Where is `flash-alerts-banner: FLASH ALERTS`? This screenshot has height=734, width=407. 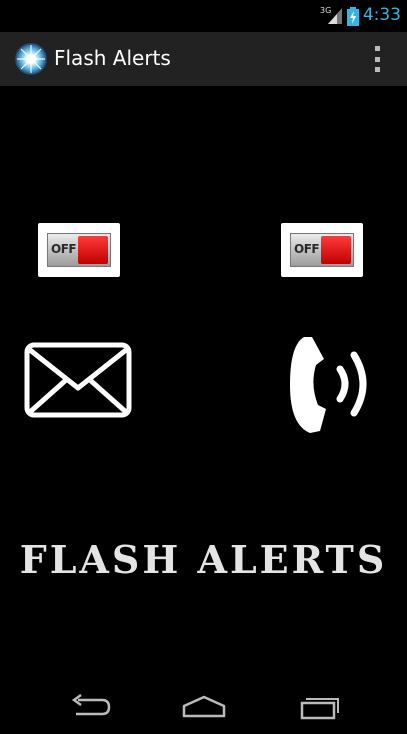
flash-alerts-banner: FLASH ALERTS is located at coordinates (203, 559).